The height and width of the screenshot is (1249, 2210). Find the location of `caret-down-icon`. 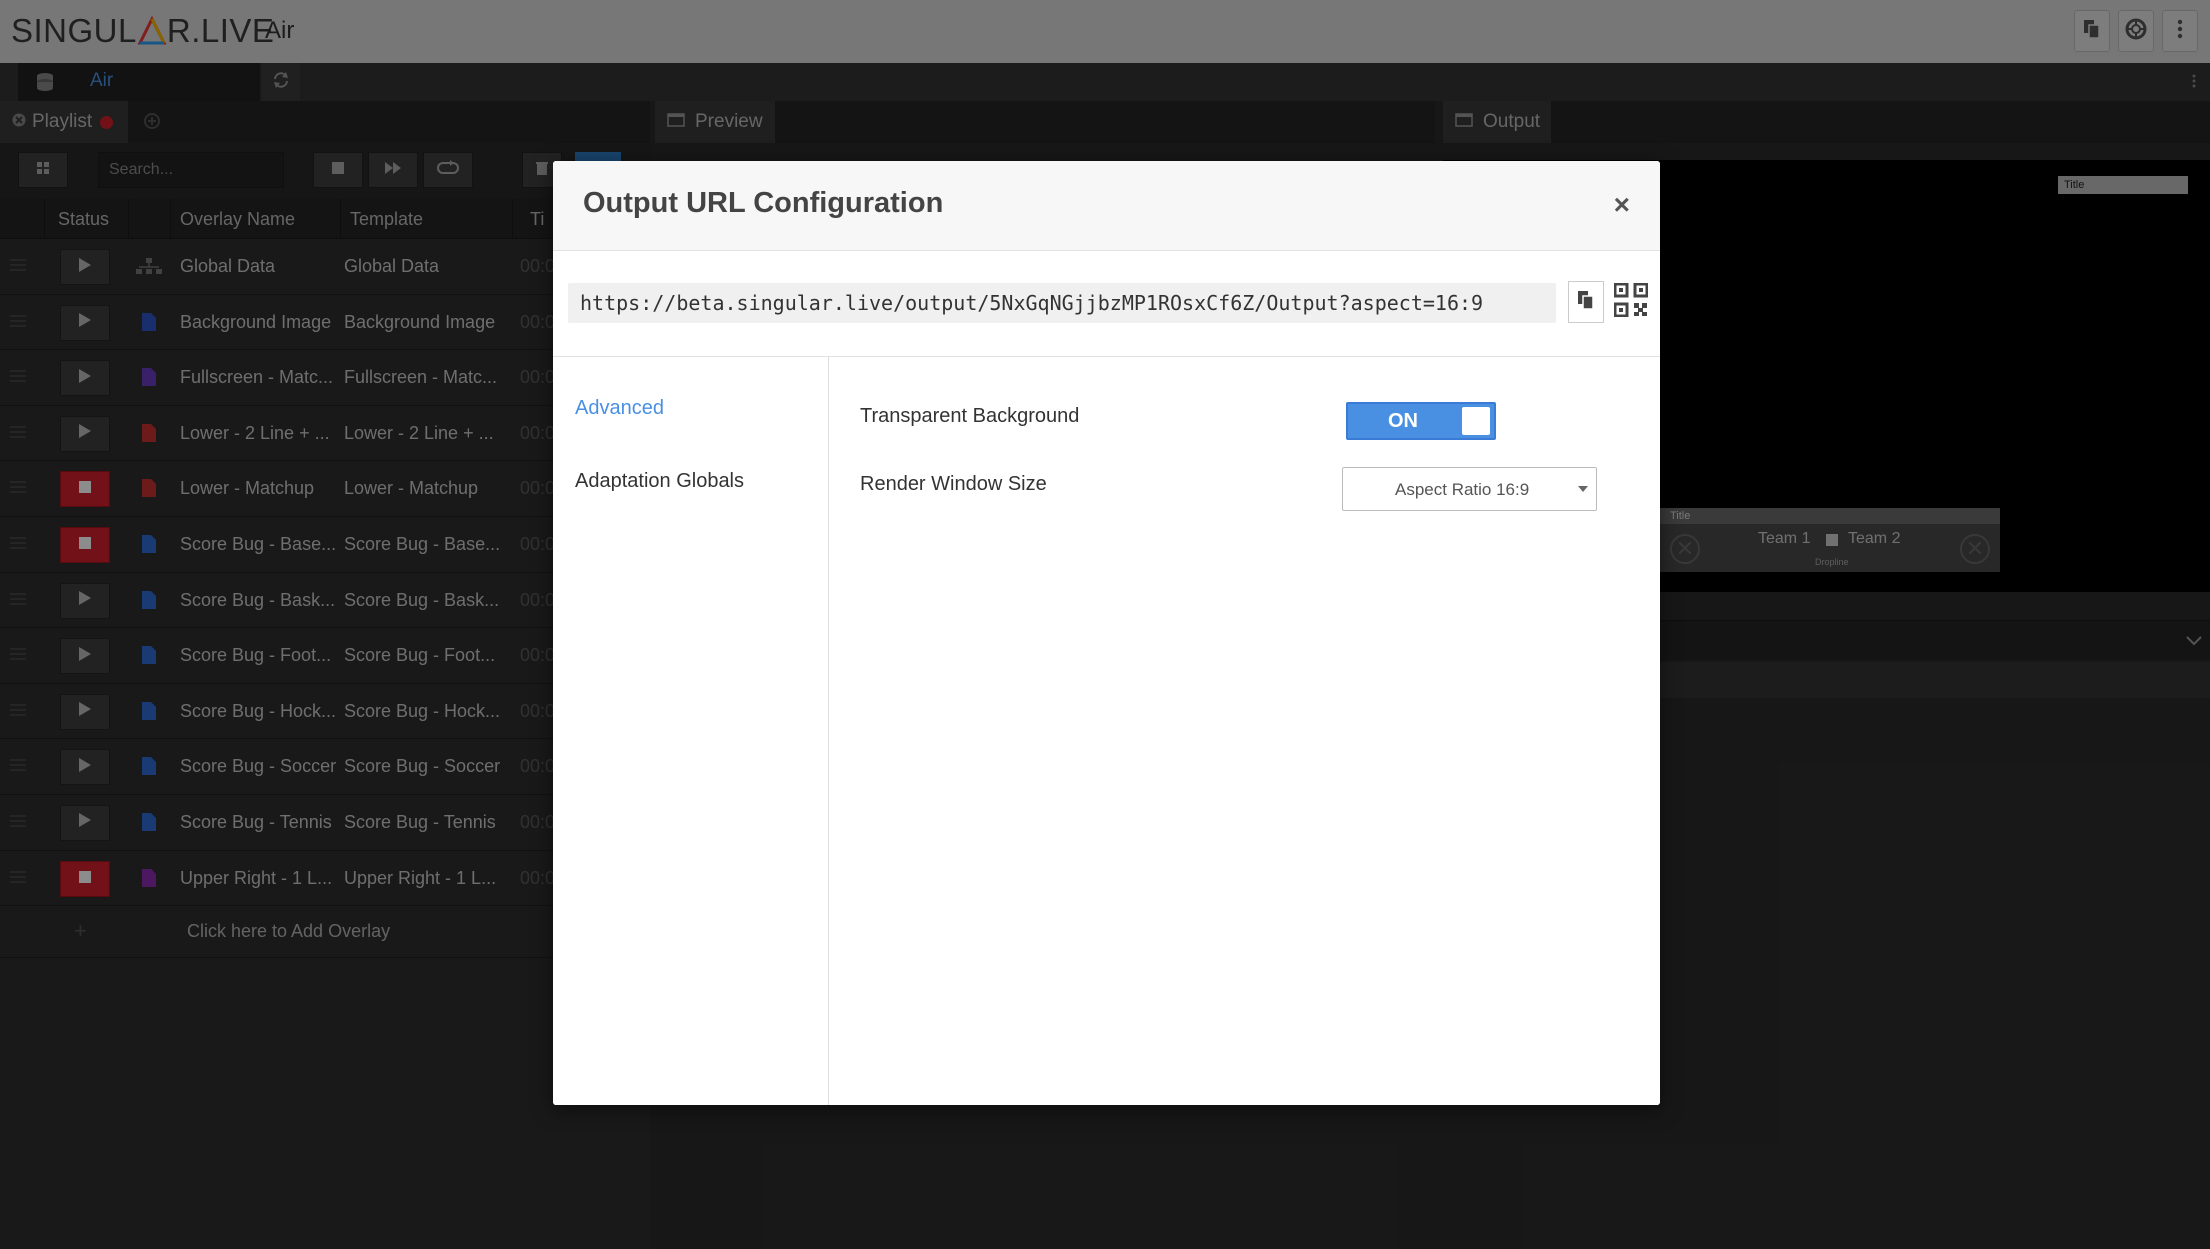

caret-down-icon is located at coordinates (1583, 489).